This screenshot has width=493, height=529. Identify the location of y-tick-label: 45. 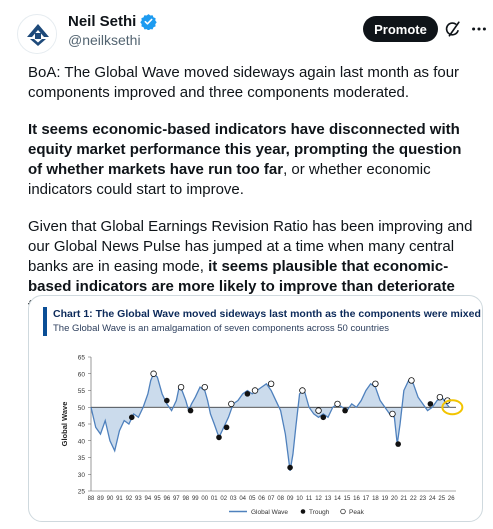
(82, 425).